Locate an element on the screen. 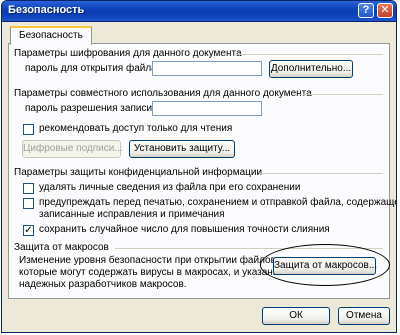 The height and width of the screenshot is (335, 400). write-password-label: пароль разрешения записи: is located at coordinates (90, 108).